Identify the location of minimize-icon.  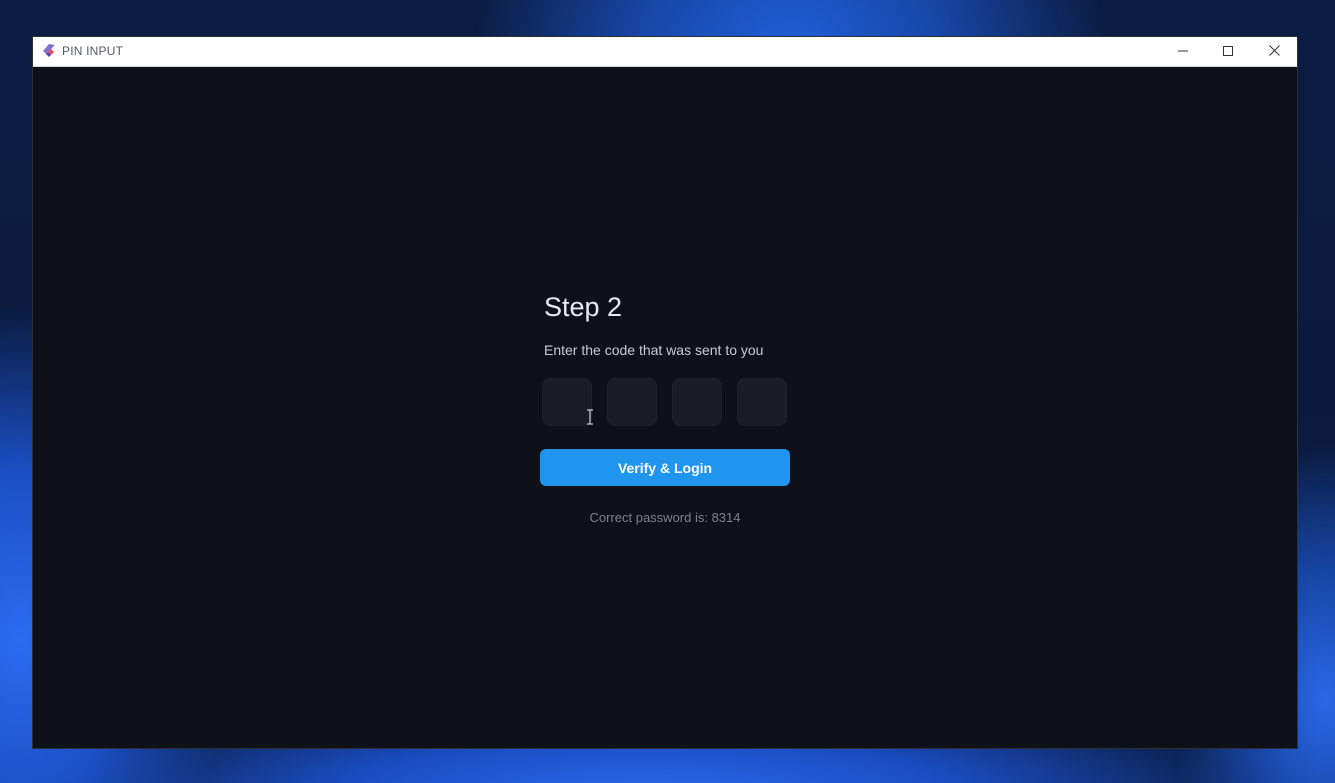
(1183, 52).